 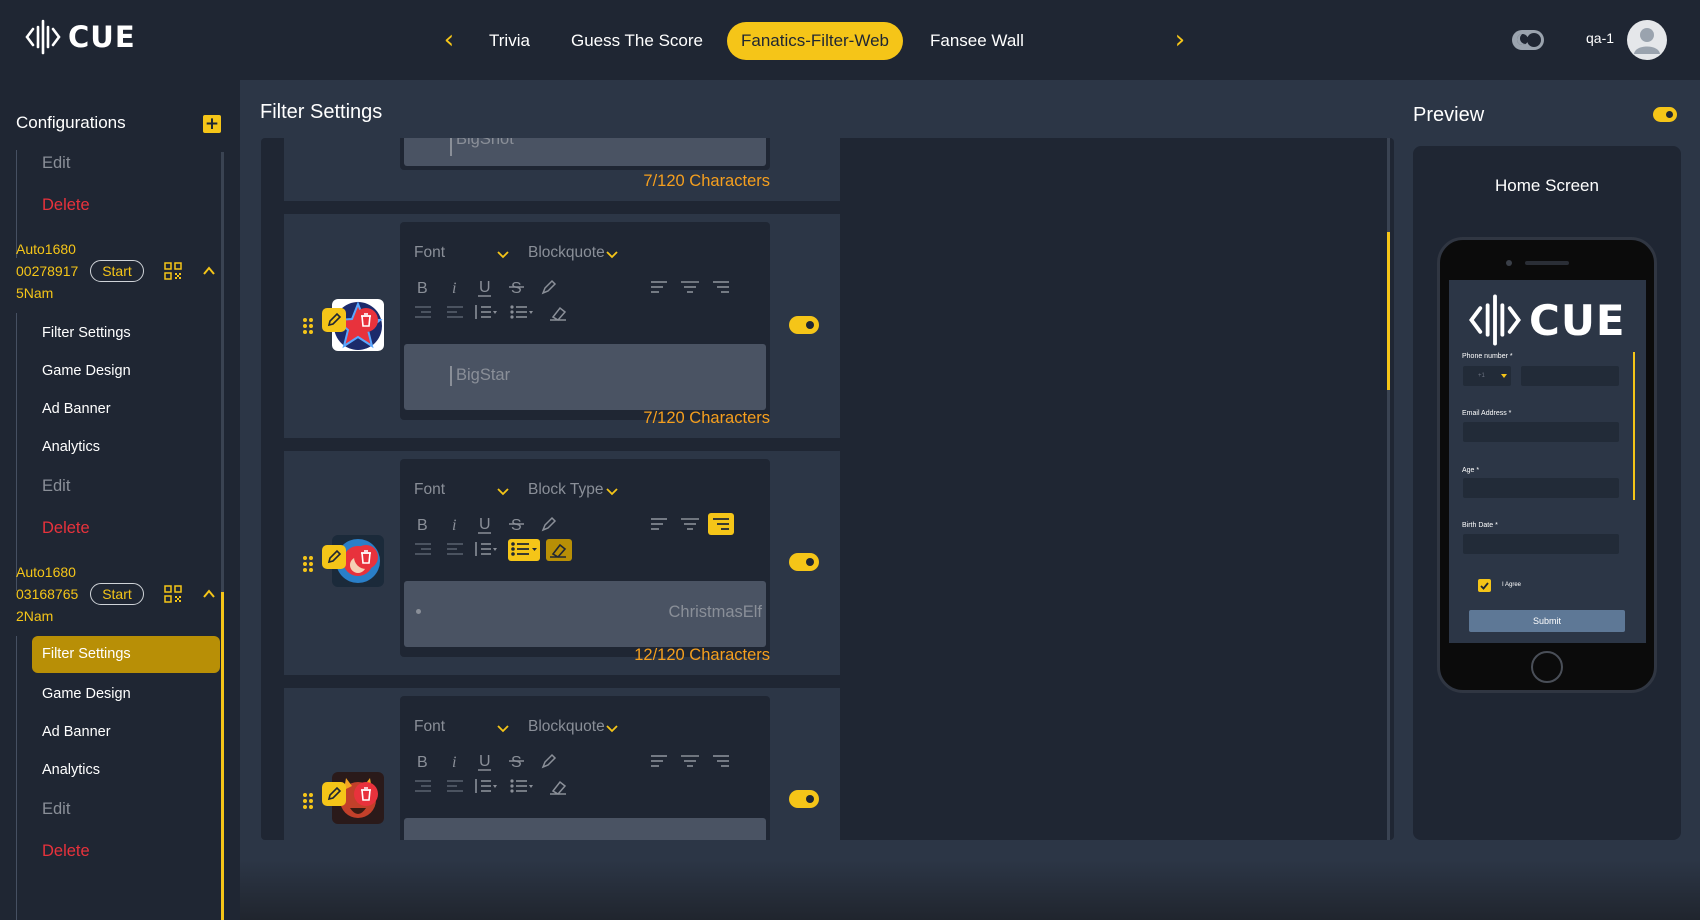 I want to click on tab-guess-the-score: Guess The Score, so click(x=637, y=41).